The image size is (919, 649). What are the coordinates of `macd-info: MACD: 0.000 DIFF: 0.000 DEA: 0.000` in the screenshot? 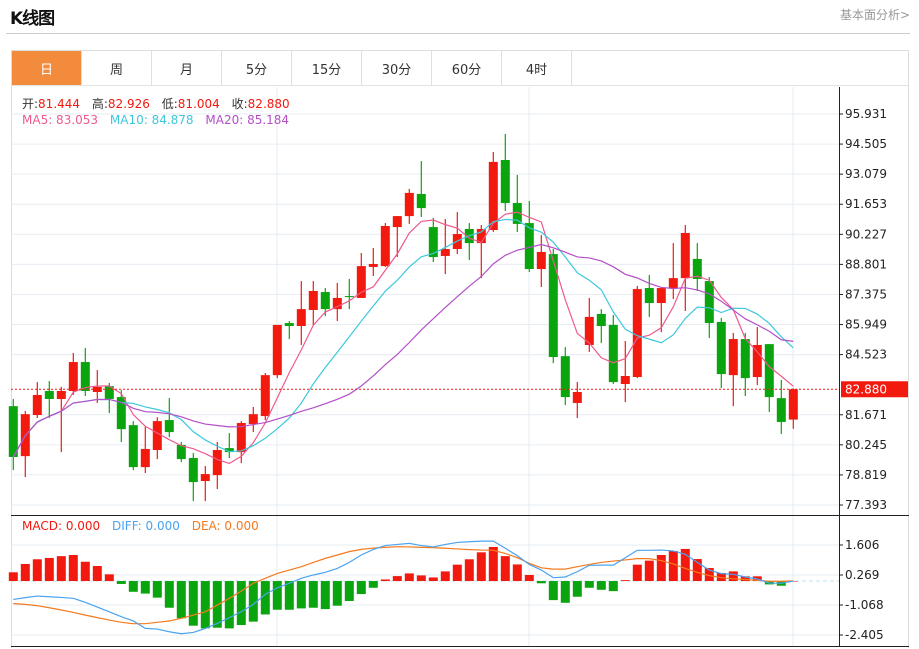 It's located at (144, 526).